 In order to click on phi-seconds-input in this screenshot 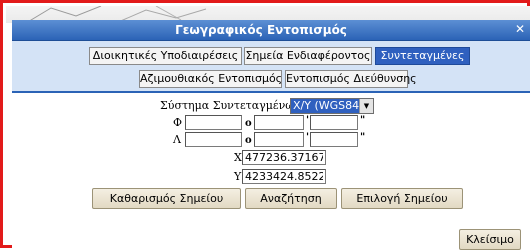, I will do `click(334, 122)`.